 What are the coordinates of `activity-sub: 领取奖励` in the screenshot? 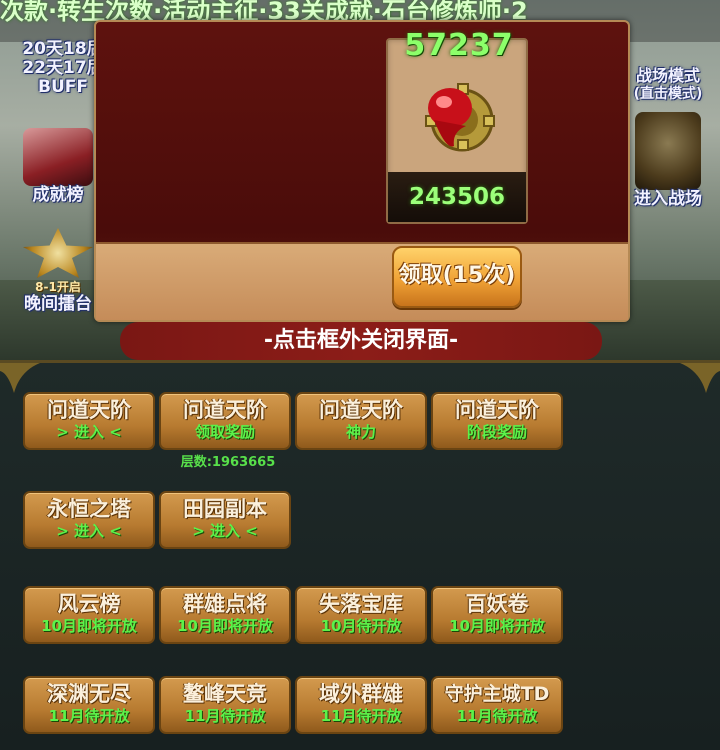 It's located at (224, 432).